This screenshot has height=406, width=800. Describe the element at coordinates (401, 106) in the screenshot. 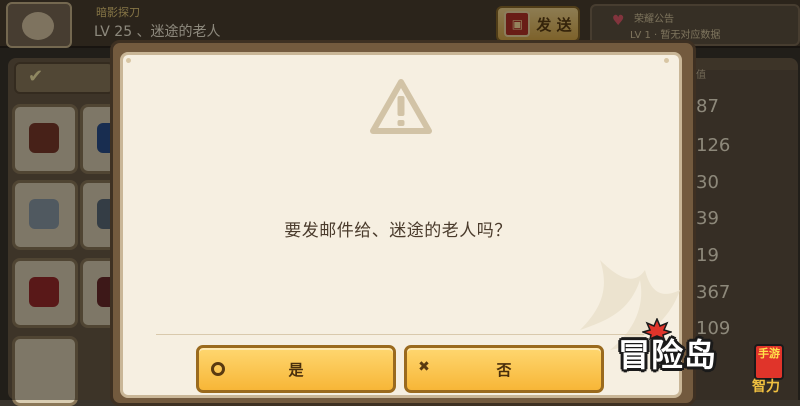

I see `warning-triangle-icon` at that location.